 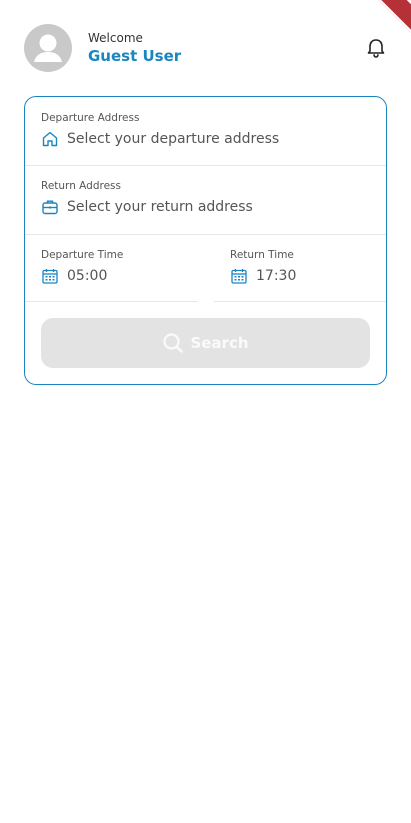 I want to click on departure-address-placeholder: Select your departure address, so click(x=173, y=139).